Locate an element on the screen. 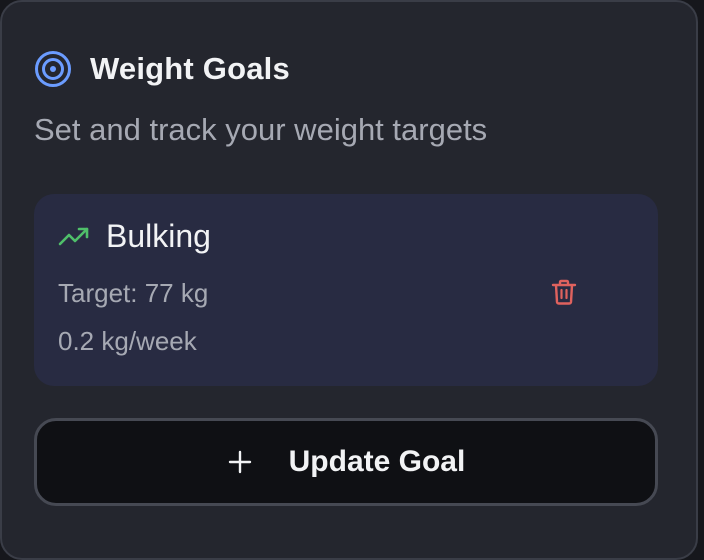 This screenshot has width=704, height=560. trending-up-icon is located at coordinates (73, 236).